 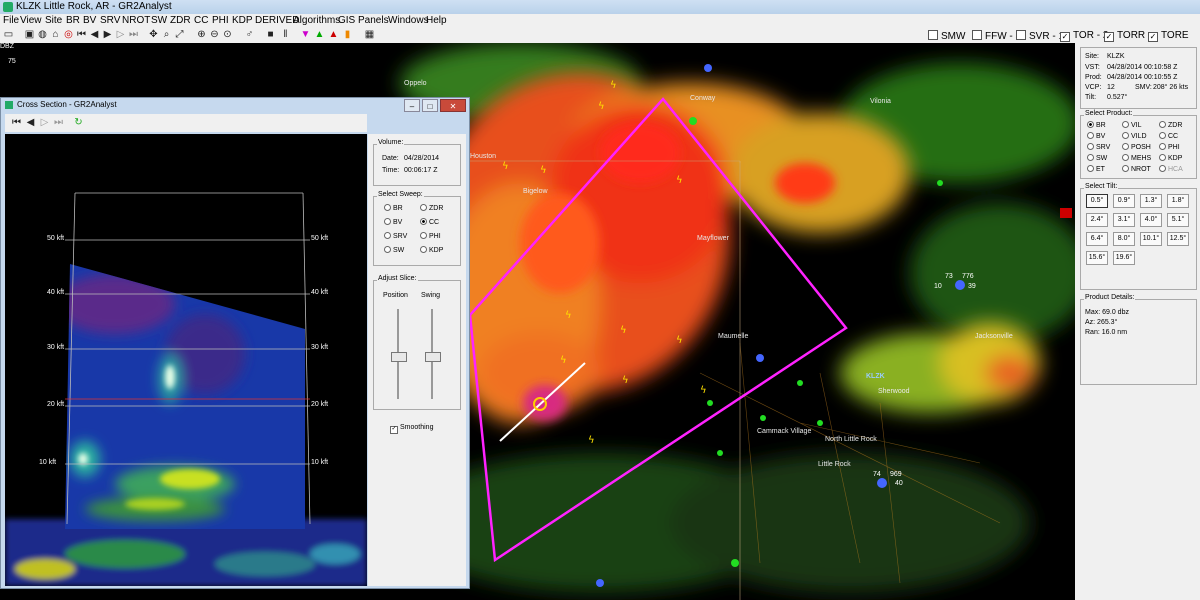 What do you see at coordinates (1151, 201) in the screenshot?
I see `tilt-button: 1.3°` at bounding box center [1151, 201].